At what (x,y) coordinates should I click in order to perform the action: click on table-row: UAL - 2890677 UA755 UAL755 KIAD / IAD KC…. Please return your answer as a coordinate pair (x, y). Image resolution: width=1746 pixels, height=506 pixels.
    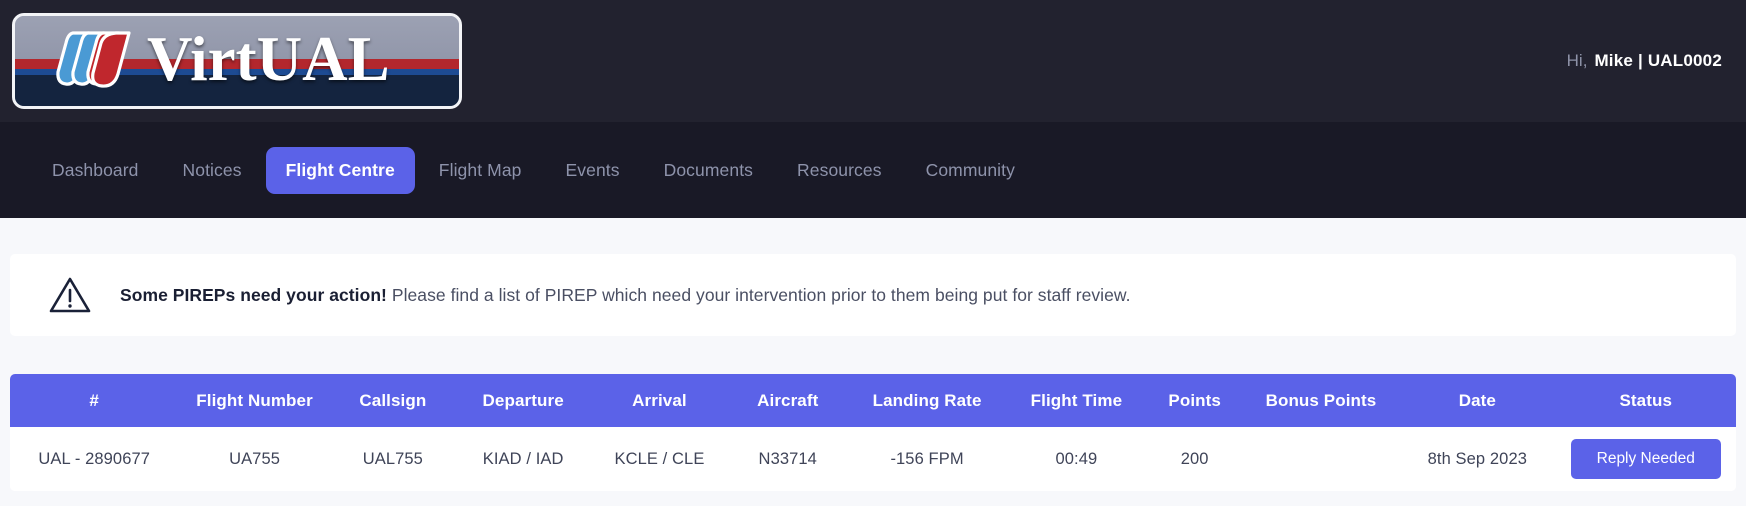
    Looking at the image, I should click on (873, 459).